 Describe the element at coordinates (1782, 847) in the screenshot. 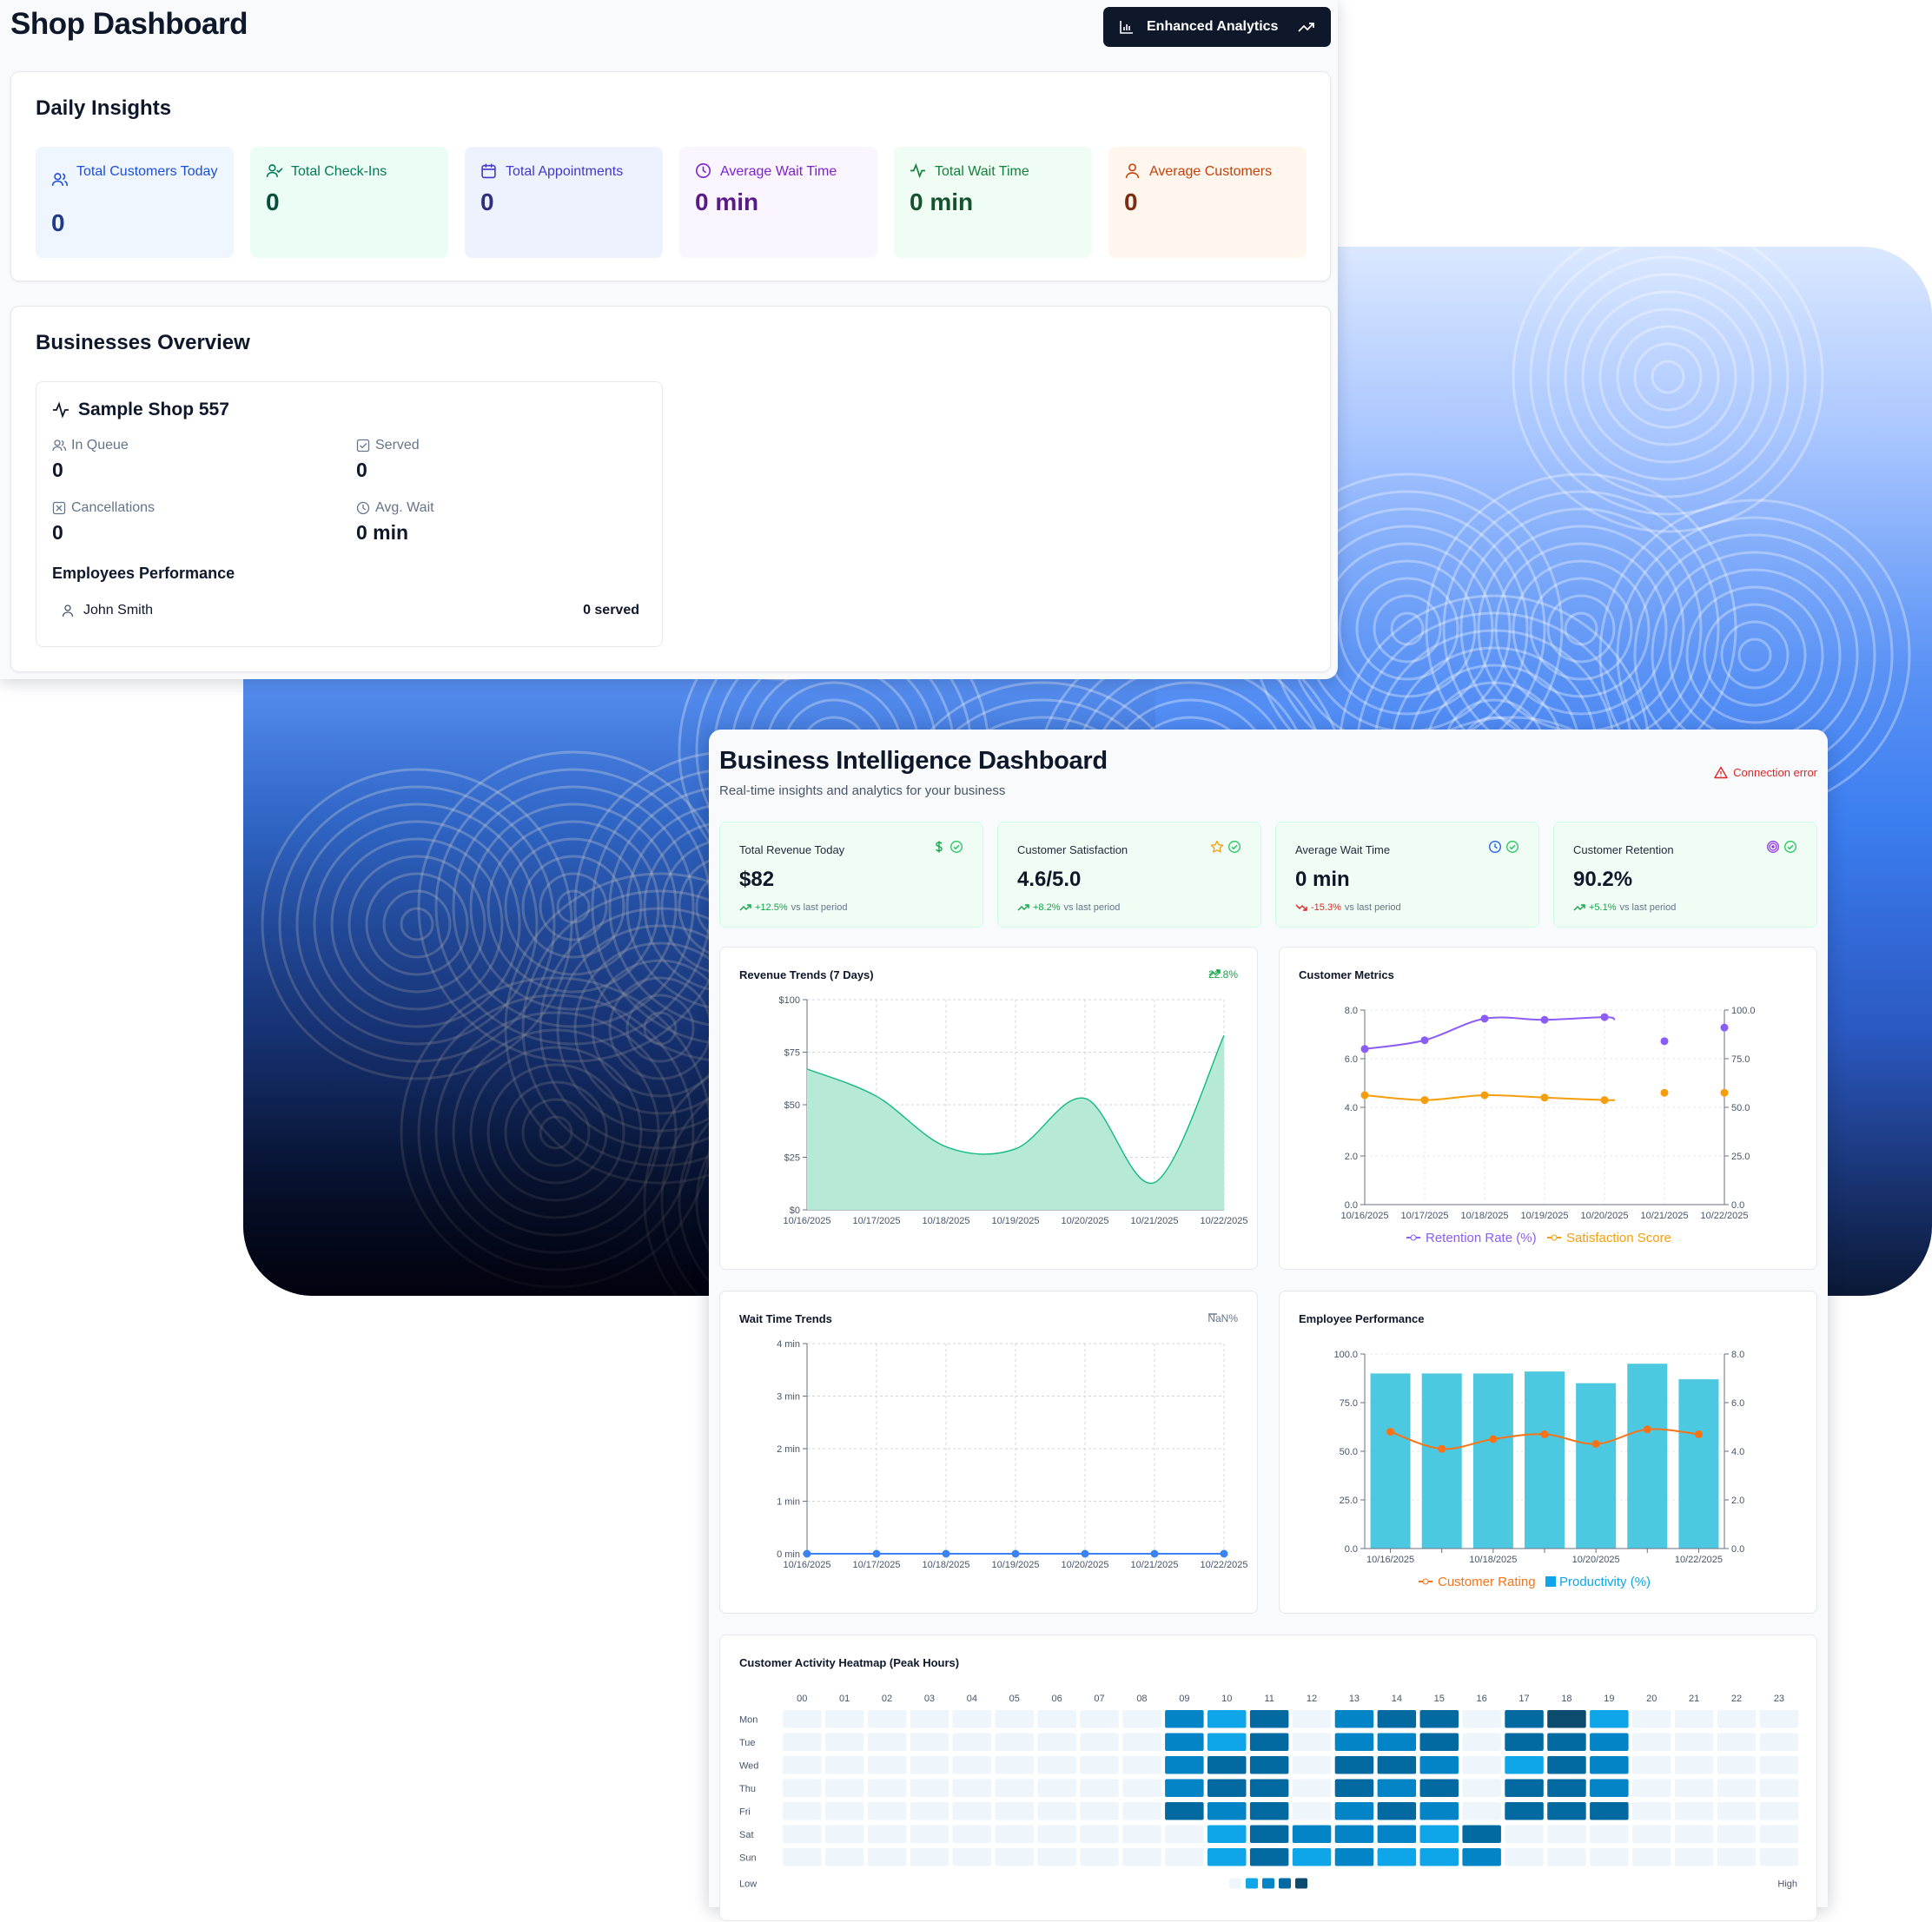

I see `kpi-icons` at that location.